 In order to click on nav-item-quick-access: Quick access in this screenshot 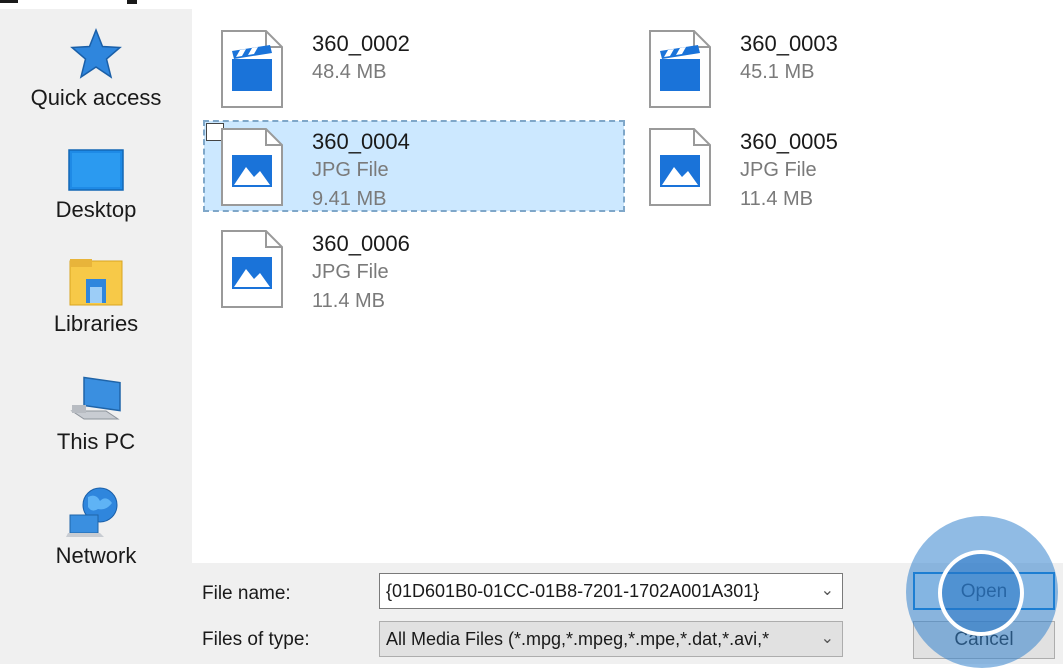, I will do `click(96, 69)`.